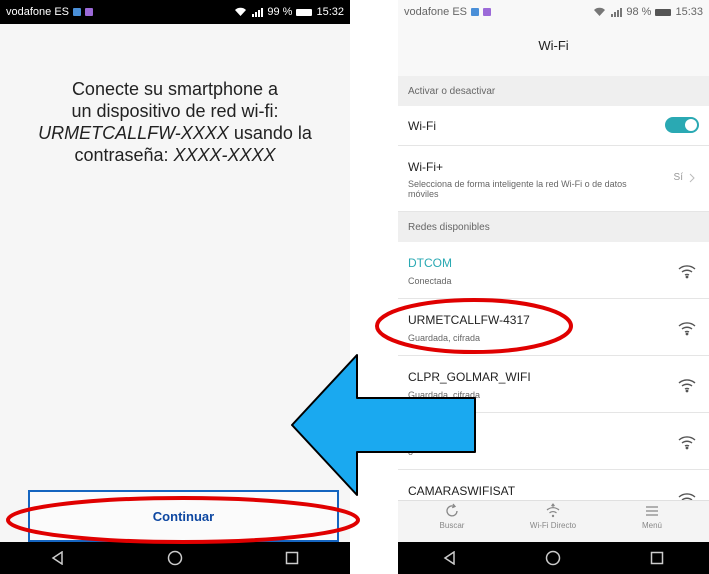  Describe the element at coordinates (553, 12) in the screenshot. I see `status-bar: vodafone ES 98 % 15:33` at that location.